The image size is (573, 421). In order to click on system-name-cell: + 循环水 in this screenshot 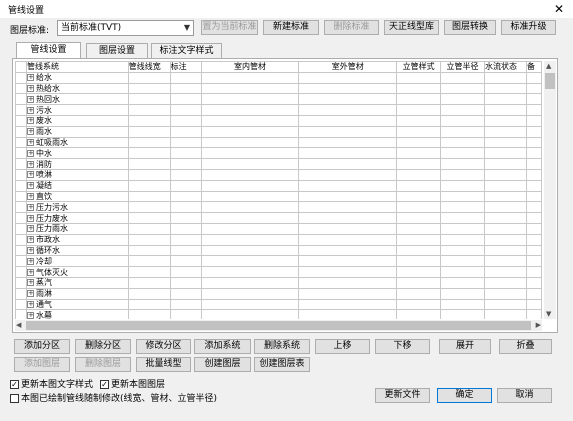, I will do `click(77, 250)`.